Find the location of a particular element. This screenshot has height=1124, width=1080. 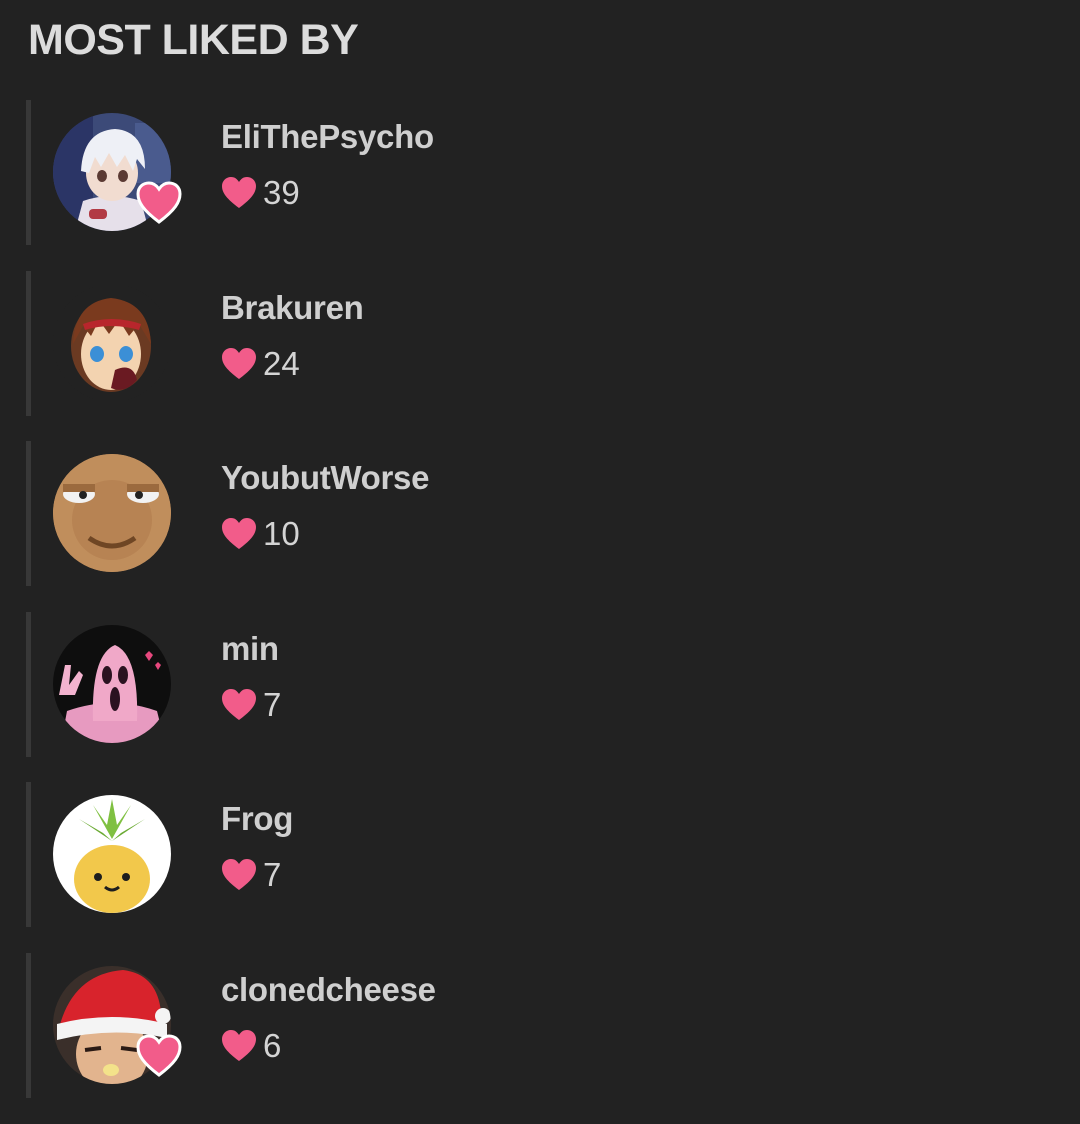

like-count-value: 6 is located at coordinates (272, 1045).